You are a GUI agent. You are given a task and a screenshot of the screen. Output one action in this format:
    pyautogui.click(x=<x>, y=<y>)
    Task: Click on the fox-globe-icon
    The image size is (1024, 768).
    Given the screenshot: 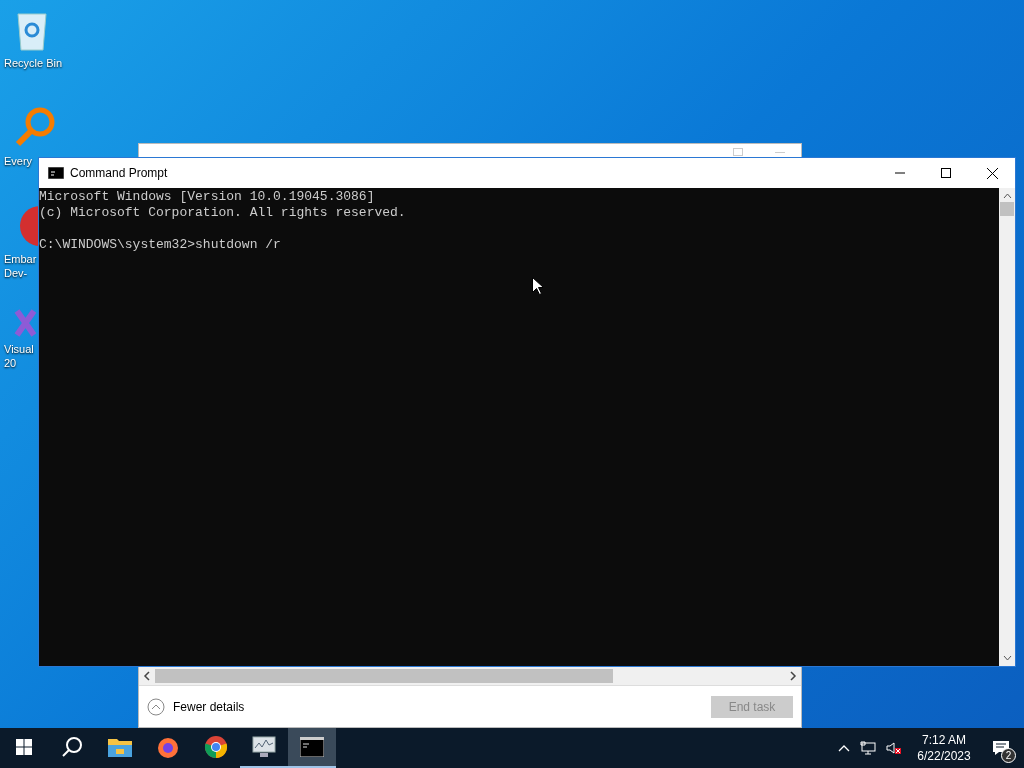 What is the action you would take?
    pyautogui.click(x=168, y=747)
    